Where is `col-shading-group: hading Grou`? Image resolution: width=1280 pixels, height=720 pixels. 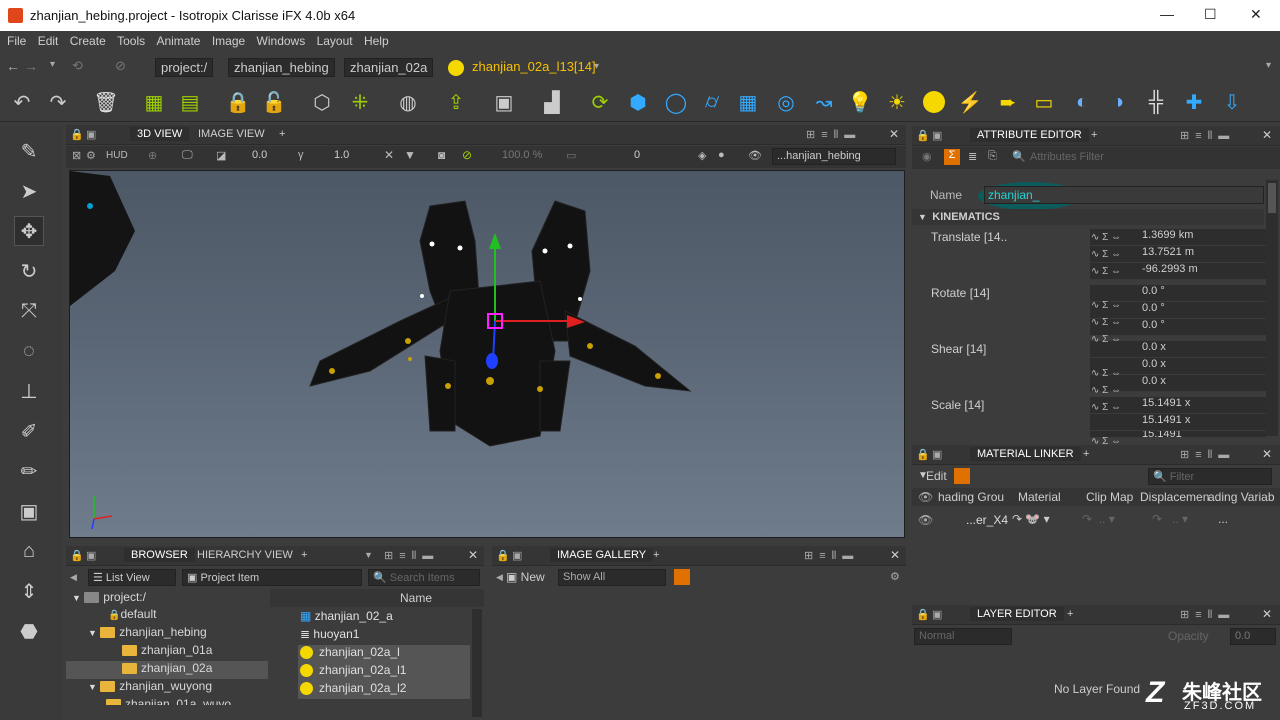
col-shading-group: hading Grou is located at coordinates (971, 497).